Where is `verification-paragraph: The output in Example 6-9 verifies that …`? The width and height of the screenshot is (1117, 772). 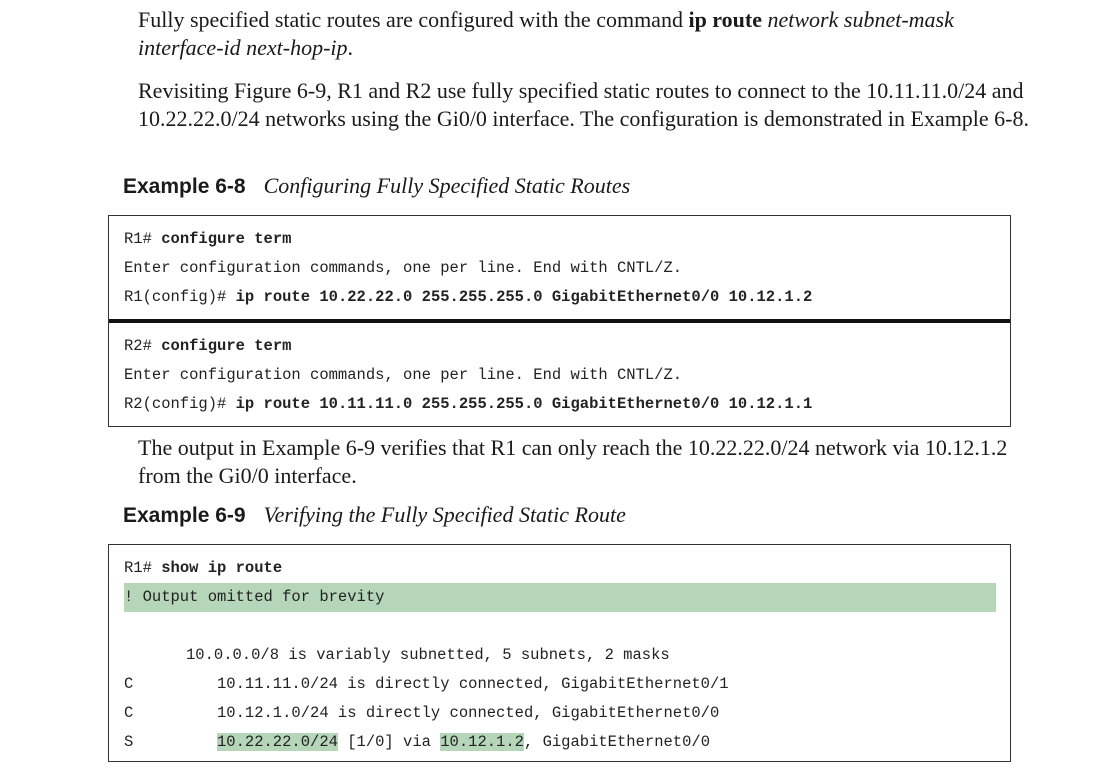 verification-paragraph: The output in Example 6-9 verifies that … is located at coordinates (573, 461).